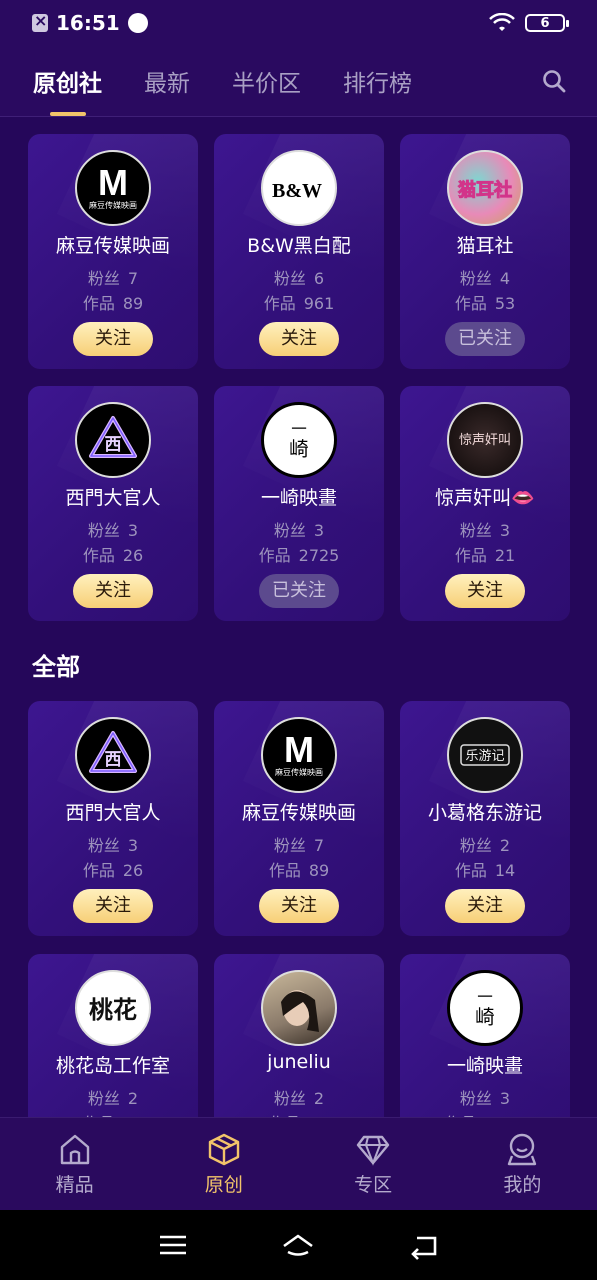 The height and width of the screenshot is (1280, 597). Describe the element at coordinates (522, 1185) in the screenshot. I see `nav-label: 我的` at that location.